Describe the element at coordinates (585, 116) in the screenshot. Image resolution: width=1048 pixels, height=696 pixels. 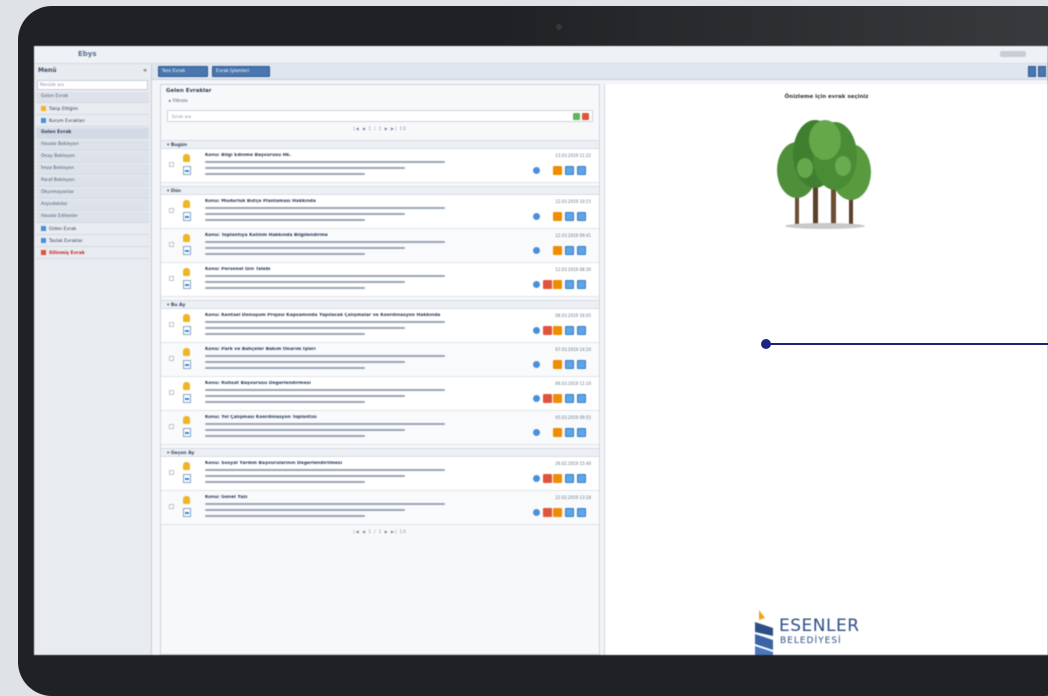
I see `clear-icon` at that location.